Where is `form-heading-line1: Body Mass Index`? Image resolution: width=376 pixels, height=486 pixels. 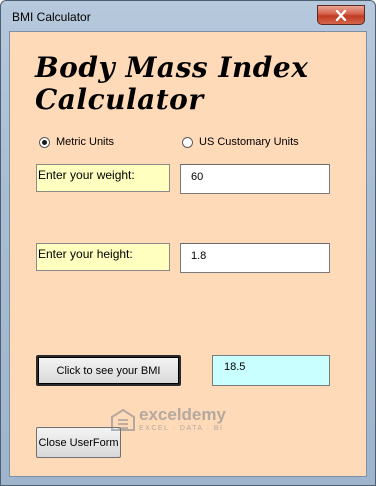 form-heading-line1: Body Mass Index is located at coordinates (172, 67).